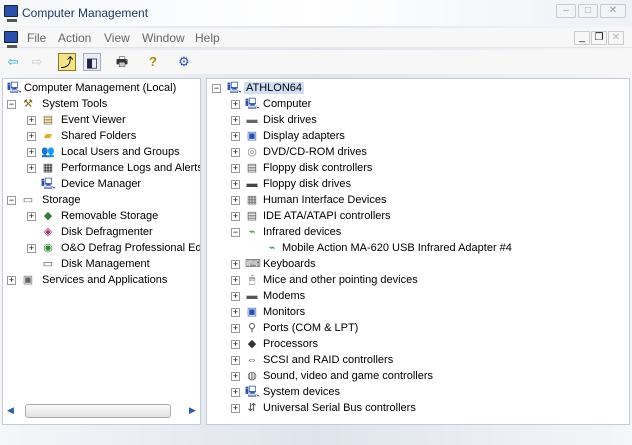 The width and height of the screenshot is (632, 445). What do you see at coordinates (11, 39) in the screenshot?
I see `mdi-app-icon` at bounding box center [11, 39].